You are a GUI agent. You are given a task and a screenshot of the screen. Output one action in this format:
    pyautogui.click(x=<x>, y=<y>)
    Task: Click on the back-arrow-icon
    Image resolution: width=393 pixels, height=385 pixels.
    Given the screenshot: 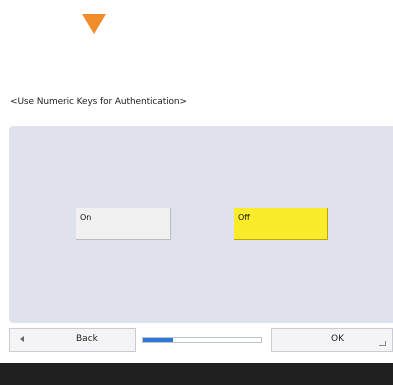 What is the action you would take?
    pyautogui.click(x=22, y=339)
    